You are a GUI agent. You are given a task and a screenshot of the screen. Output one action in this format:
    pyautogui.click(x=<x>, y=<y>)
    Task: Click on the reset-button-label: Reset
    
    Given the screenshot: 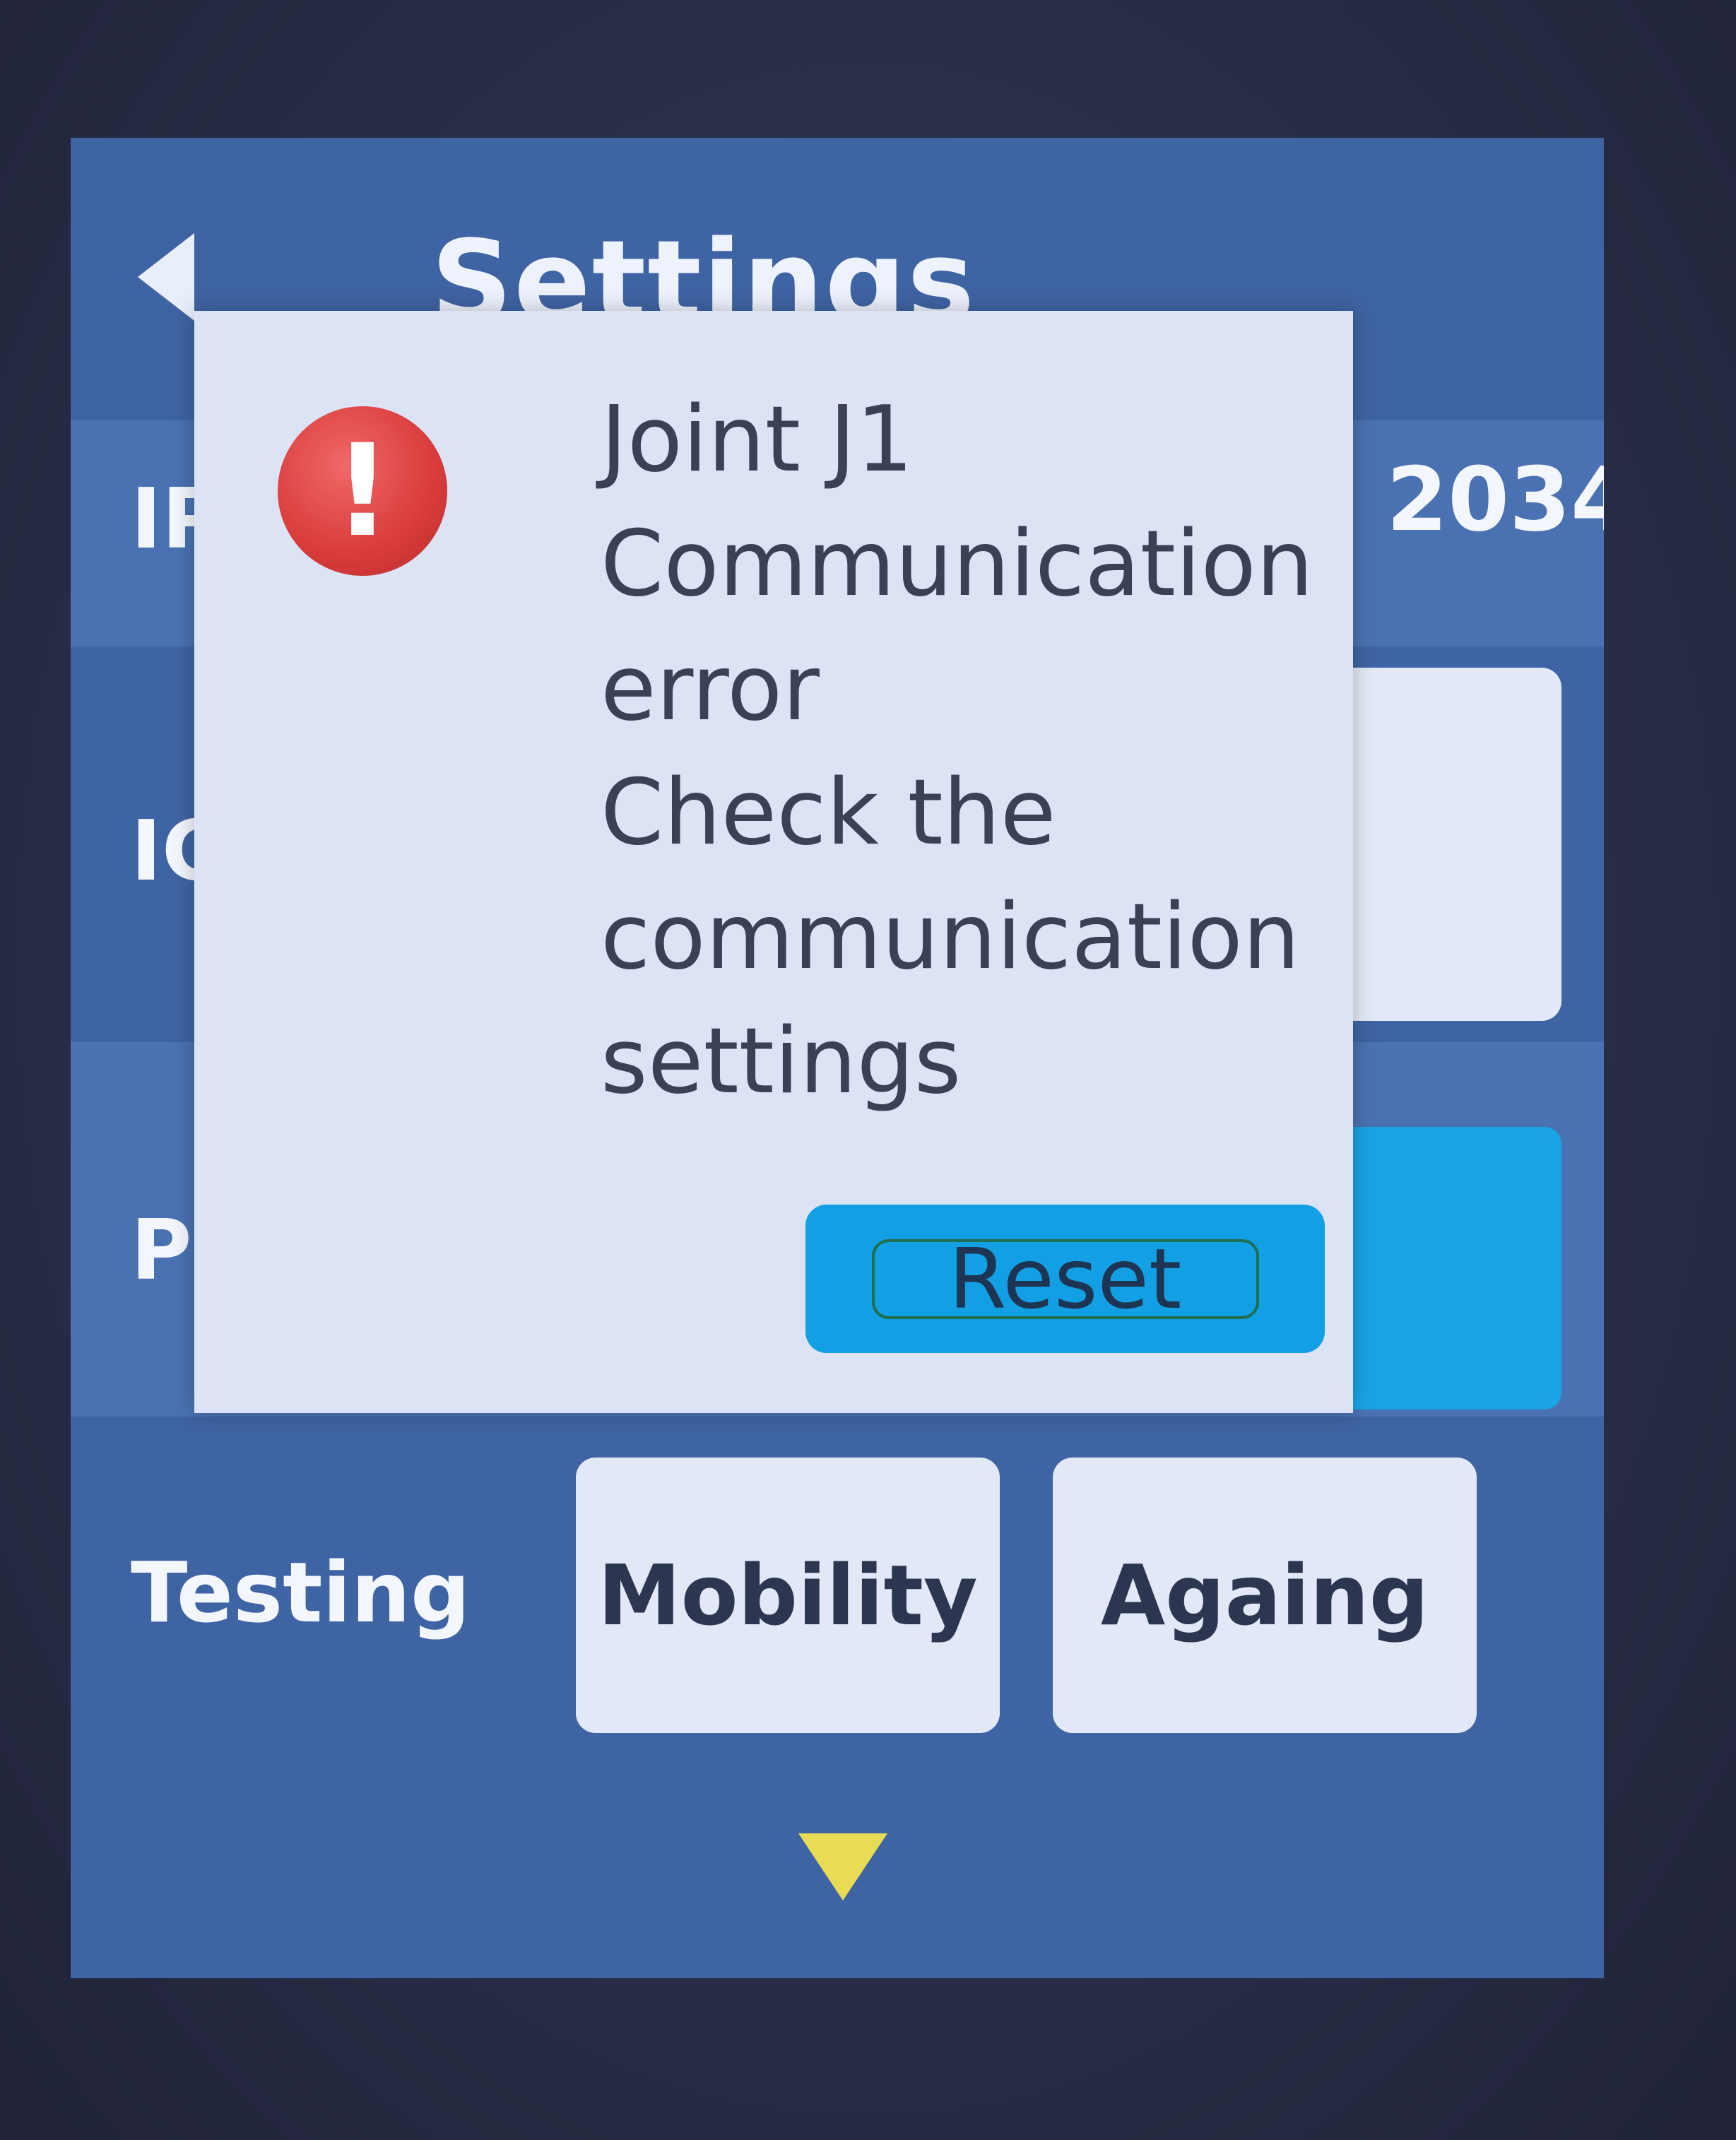 What is the action you would take?
    pyautogui.click(x=1065, y=1279)
    